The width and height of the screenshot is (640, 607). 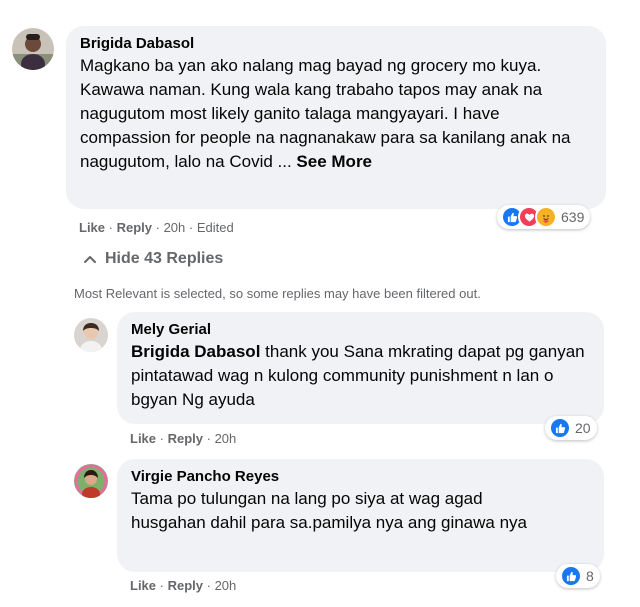 I want to click on comment-meta: 20h · Edited, so click(x=199, y=227).